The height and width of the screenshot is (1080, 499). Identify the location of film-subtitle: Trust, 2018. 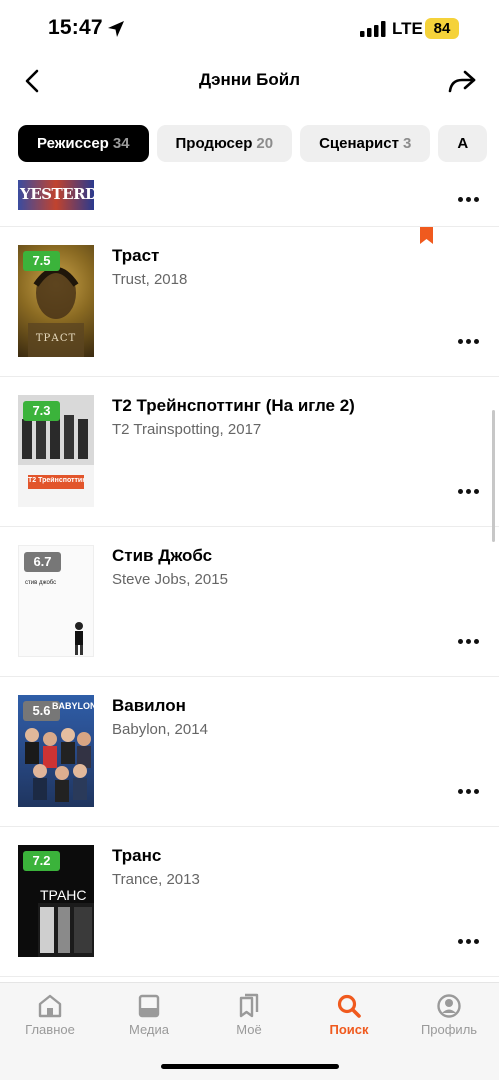
(150, 279).